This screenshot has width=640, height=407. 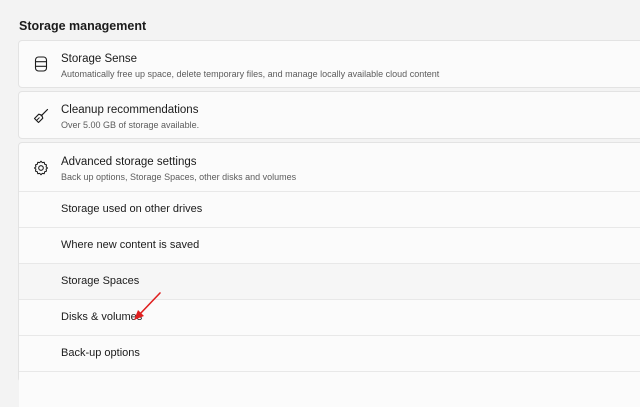 What do you see at coordinates (99, 59) in the screenshot?
I see `storage-sense-title: Storage Sense` at bounding box center [99, 59].